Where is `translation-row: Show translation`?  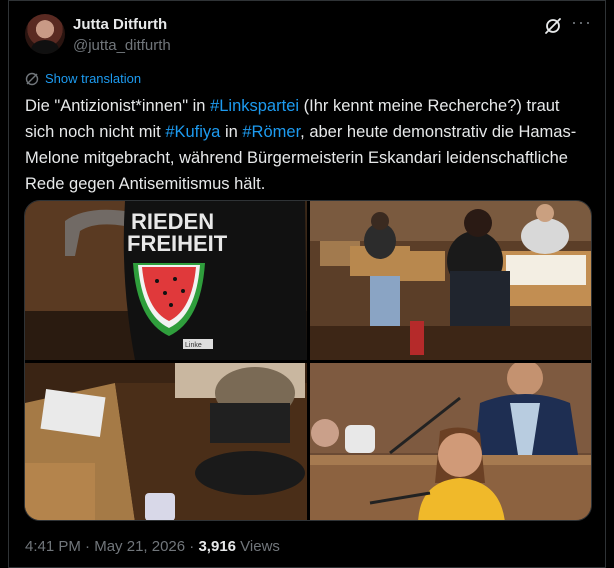 translation-row: Show translation is located at coordinates (83, 78).